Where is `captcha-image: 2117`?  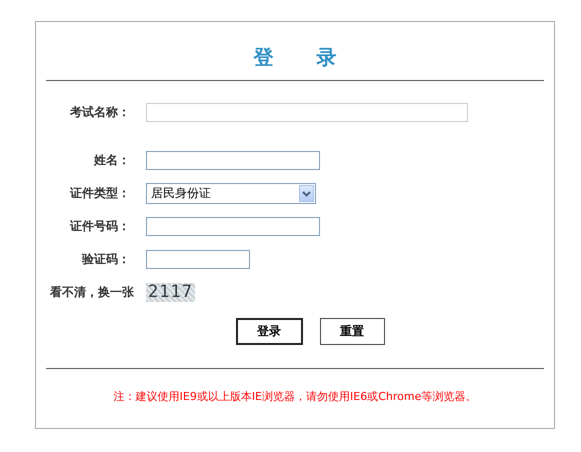
captcha-image: 2117 is located at coordinates (170, 292).